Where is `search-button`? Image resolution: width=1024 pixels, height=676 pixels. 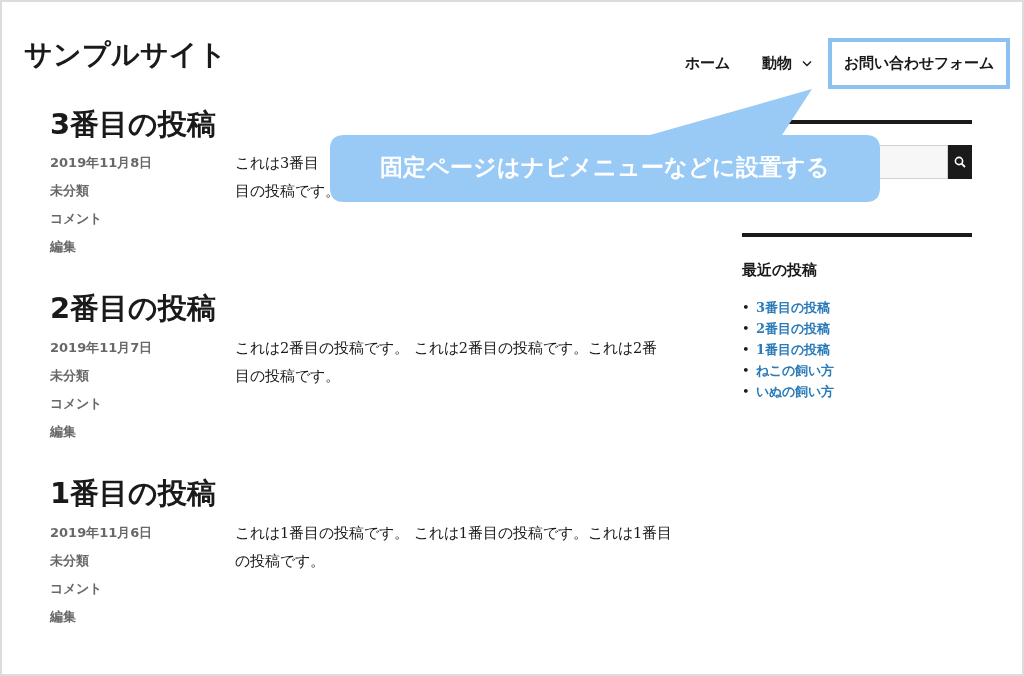 search-button is located at coordinates (960, 161).